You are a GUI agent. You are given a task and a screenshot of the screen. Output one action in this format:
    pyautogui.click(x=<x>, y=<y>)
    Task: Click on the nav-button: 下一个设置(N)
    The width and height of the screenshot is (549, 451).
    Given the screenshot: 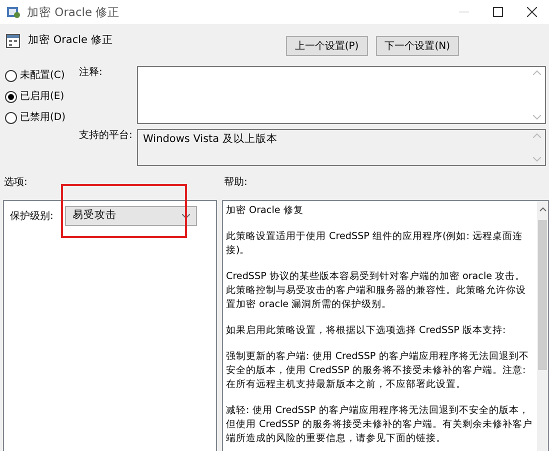 What is the action you would take?
    pyautogui.click(x=417, y=46)
    